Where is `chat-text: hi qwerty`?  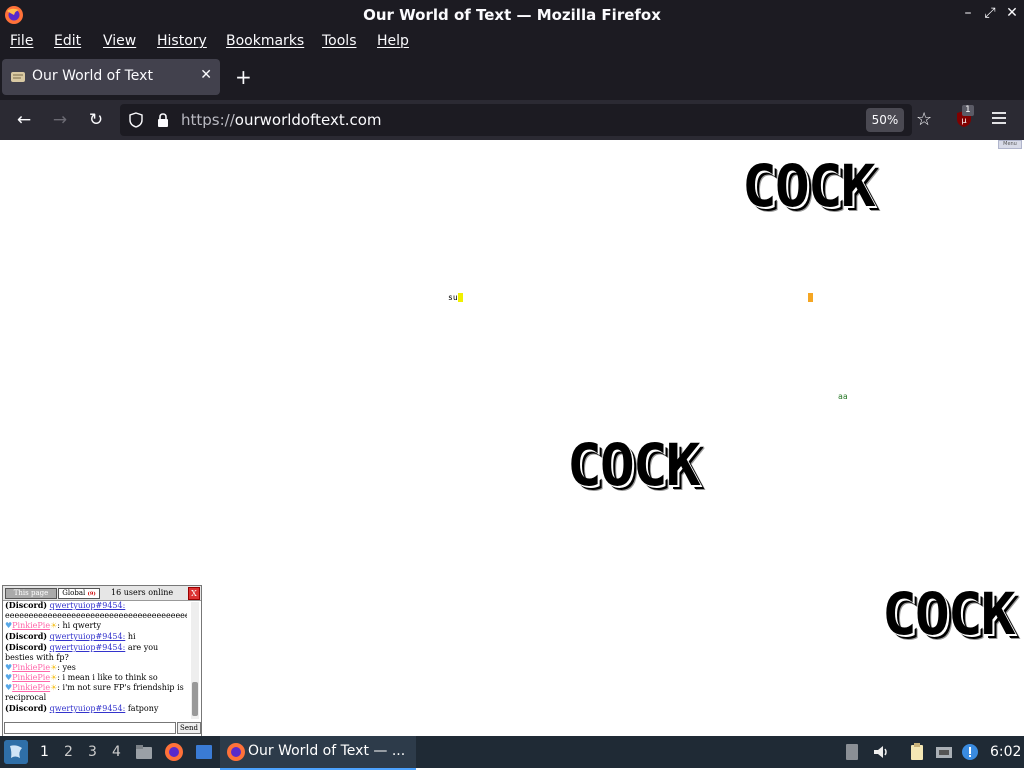 chat-text: hi qwerty is located at coordinates (80, 625).